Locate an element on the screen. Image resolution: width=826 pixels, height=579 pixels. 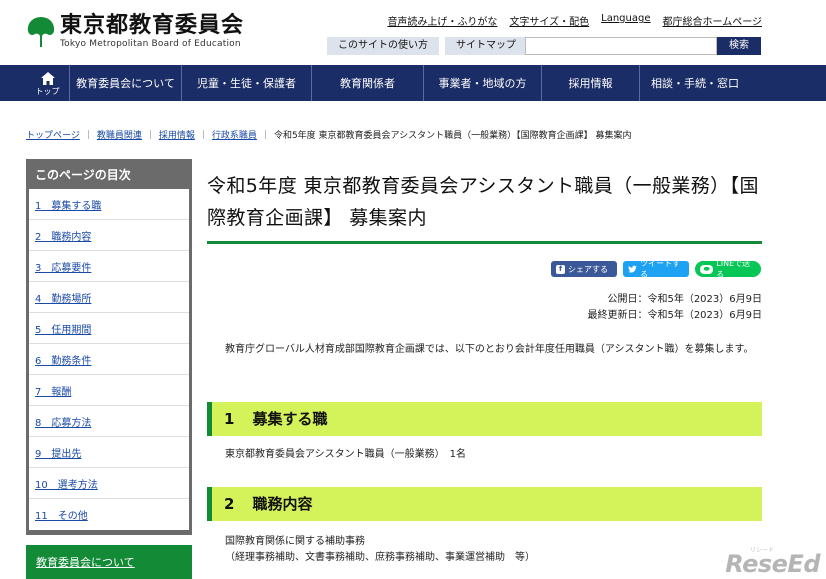
section-text: （経理事務補助、文書事務補助、庶務事務補助、事業運営補助 等） is located at coordinates (380, 557).